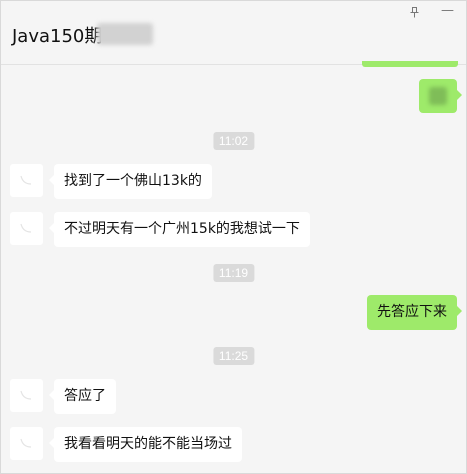  I want to click on chat-title: Java150期, so click(57, 36).